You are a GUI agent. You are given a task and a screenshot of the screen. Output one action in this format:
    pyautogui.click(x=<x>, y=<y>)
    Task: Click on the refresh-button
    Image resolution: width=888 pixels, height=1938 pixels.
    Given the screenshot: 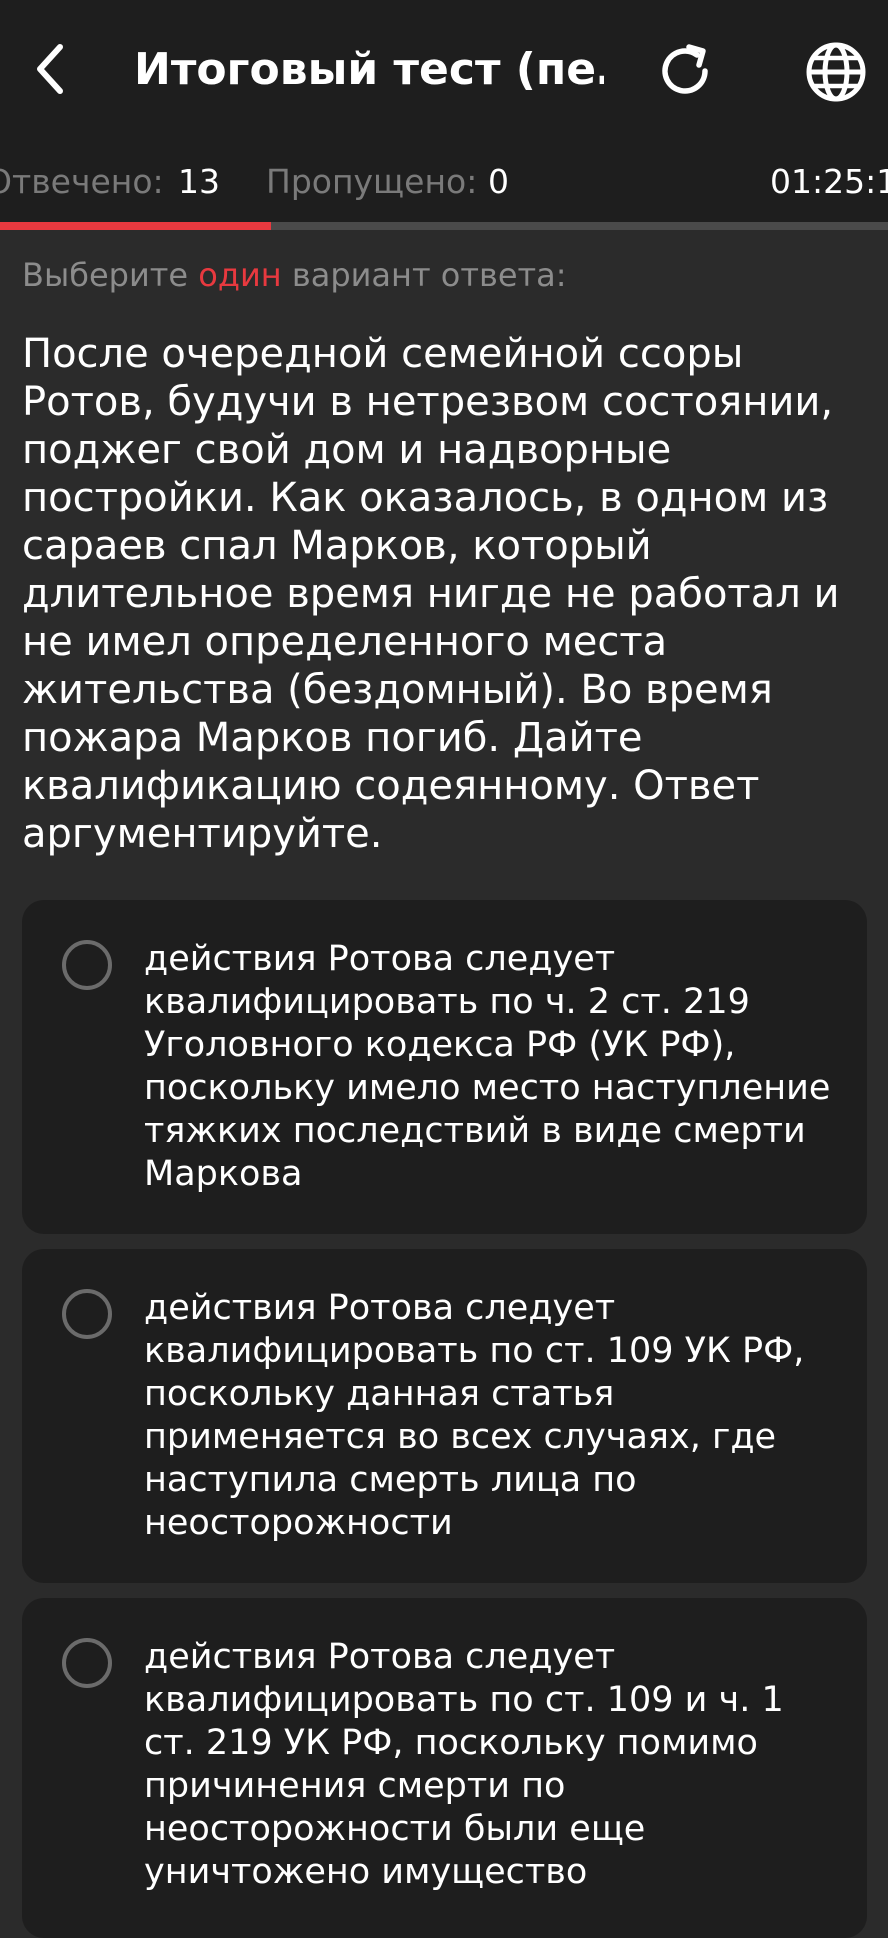 What is the action you would take?
    pyautogui.click(x=685, y=71)
    